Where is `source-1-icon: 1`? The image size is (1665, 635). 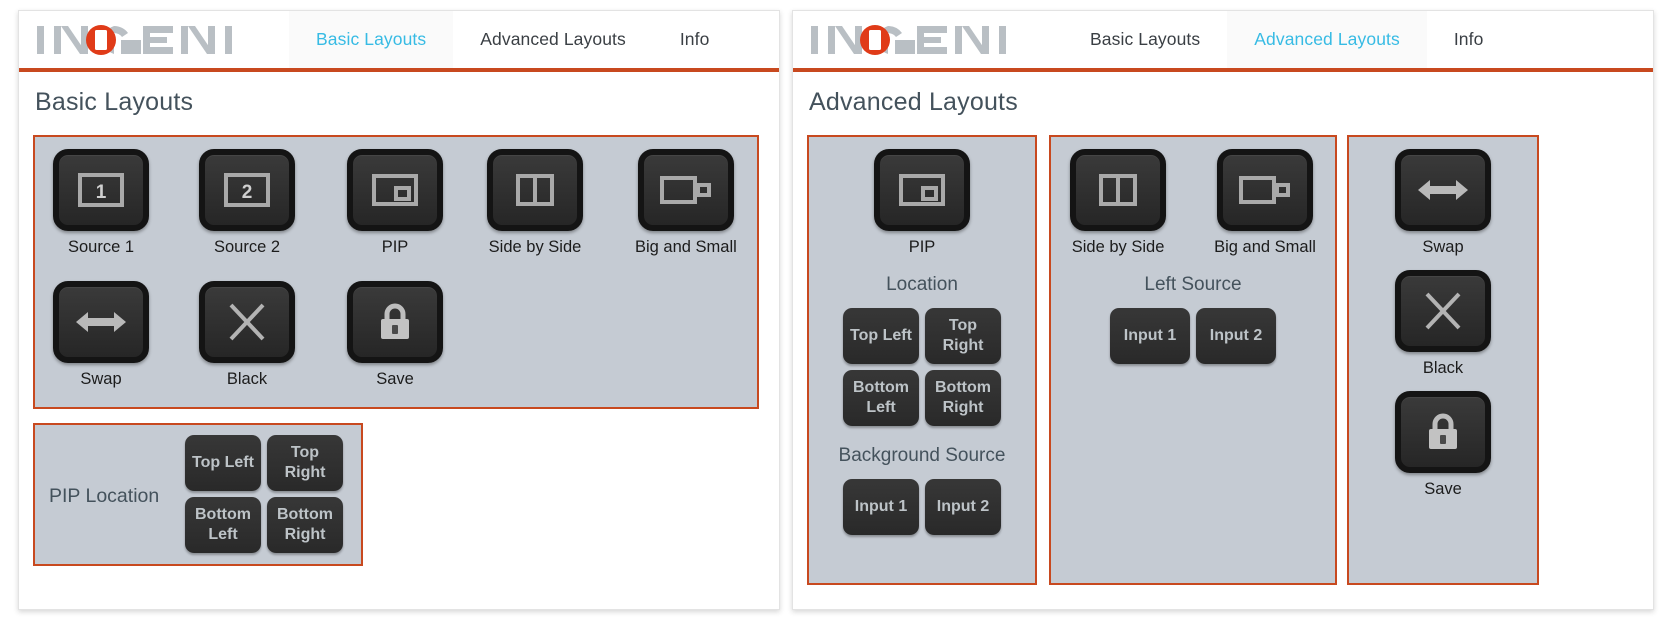
source-1-icon: 1 is located at coordinates (101, 190).